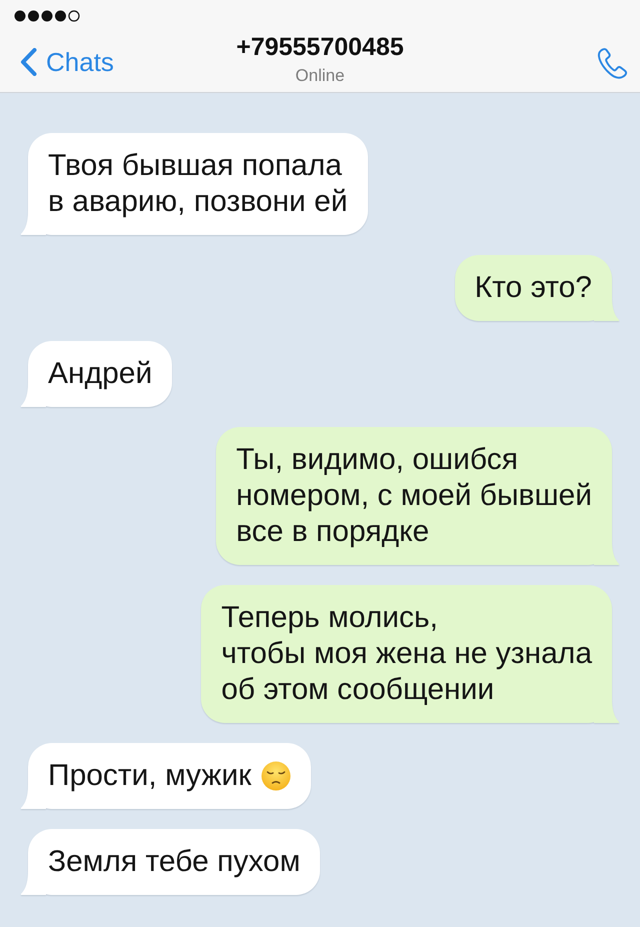 Image resolution: width=640 pixels, height=927 pixels. I want to click on back-button: Chats, so click(67, 62).